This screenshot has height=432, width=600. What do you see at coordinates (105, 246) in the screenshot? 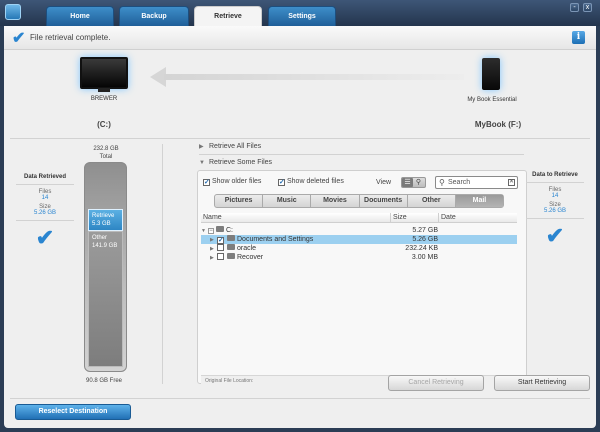
I see `capacity-other-size: 141.9 GB` at bounding box center [105, 246].